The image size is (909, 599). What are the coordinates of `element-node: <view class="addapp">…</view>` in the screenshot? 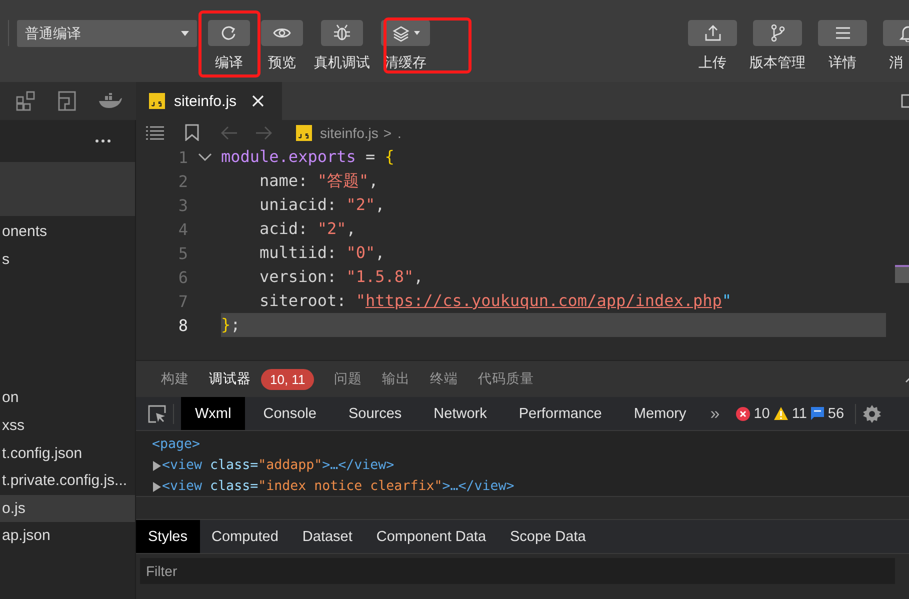 It's located at (530, 465).